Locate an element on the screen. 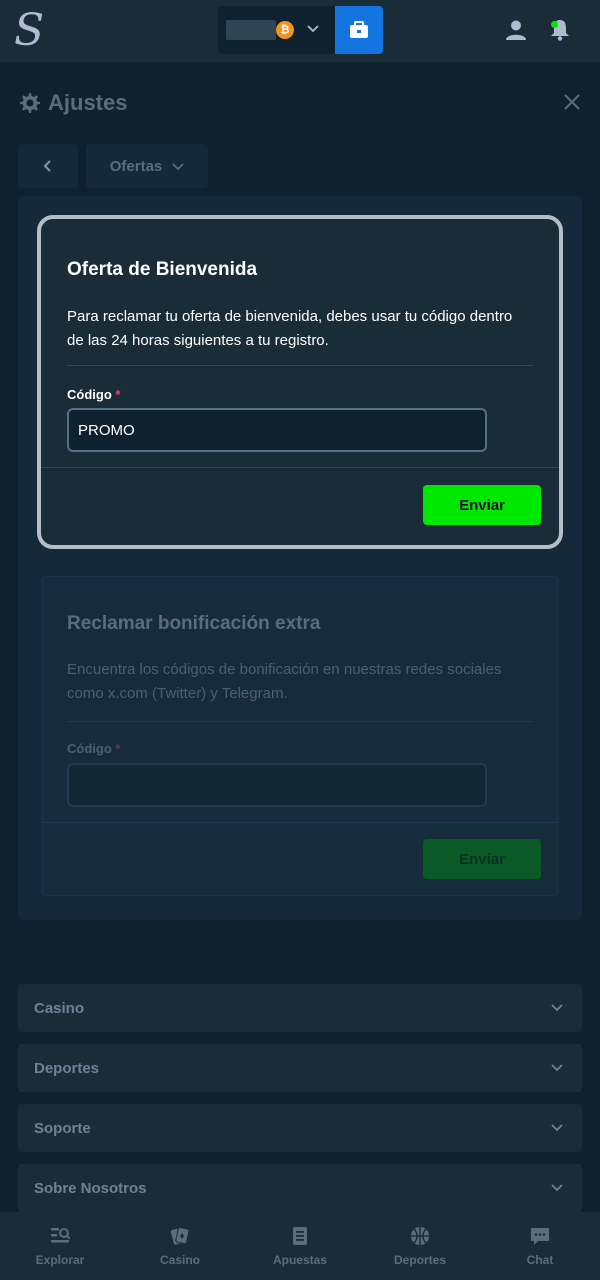 This screenshot has width=600, height=1280. offers-dropdown-label: Ofertas is located at coordinates (136, 166).